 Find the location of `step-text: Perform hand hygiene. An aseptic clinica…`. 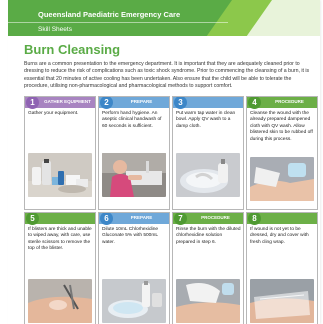

step-text: Perform hand hygiene. An aseptic clinica… is located at coordinates (132, 120).